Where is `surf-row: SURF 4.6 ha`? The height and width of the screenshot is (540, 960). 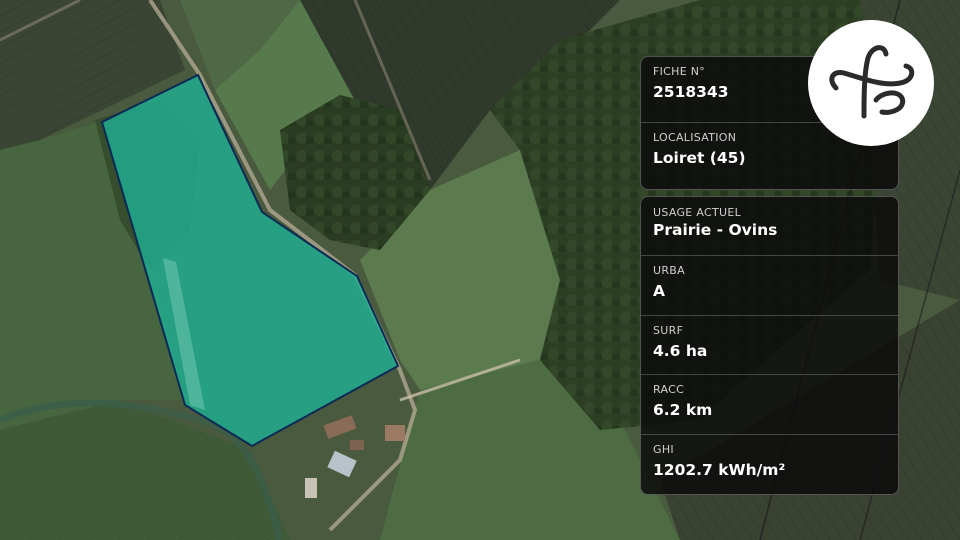
surf-row: SURF 4.6 ha is located at coordinates (769, 346).